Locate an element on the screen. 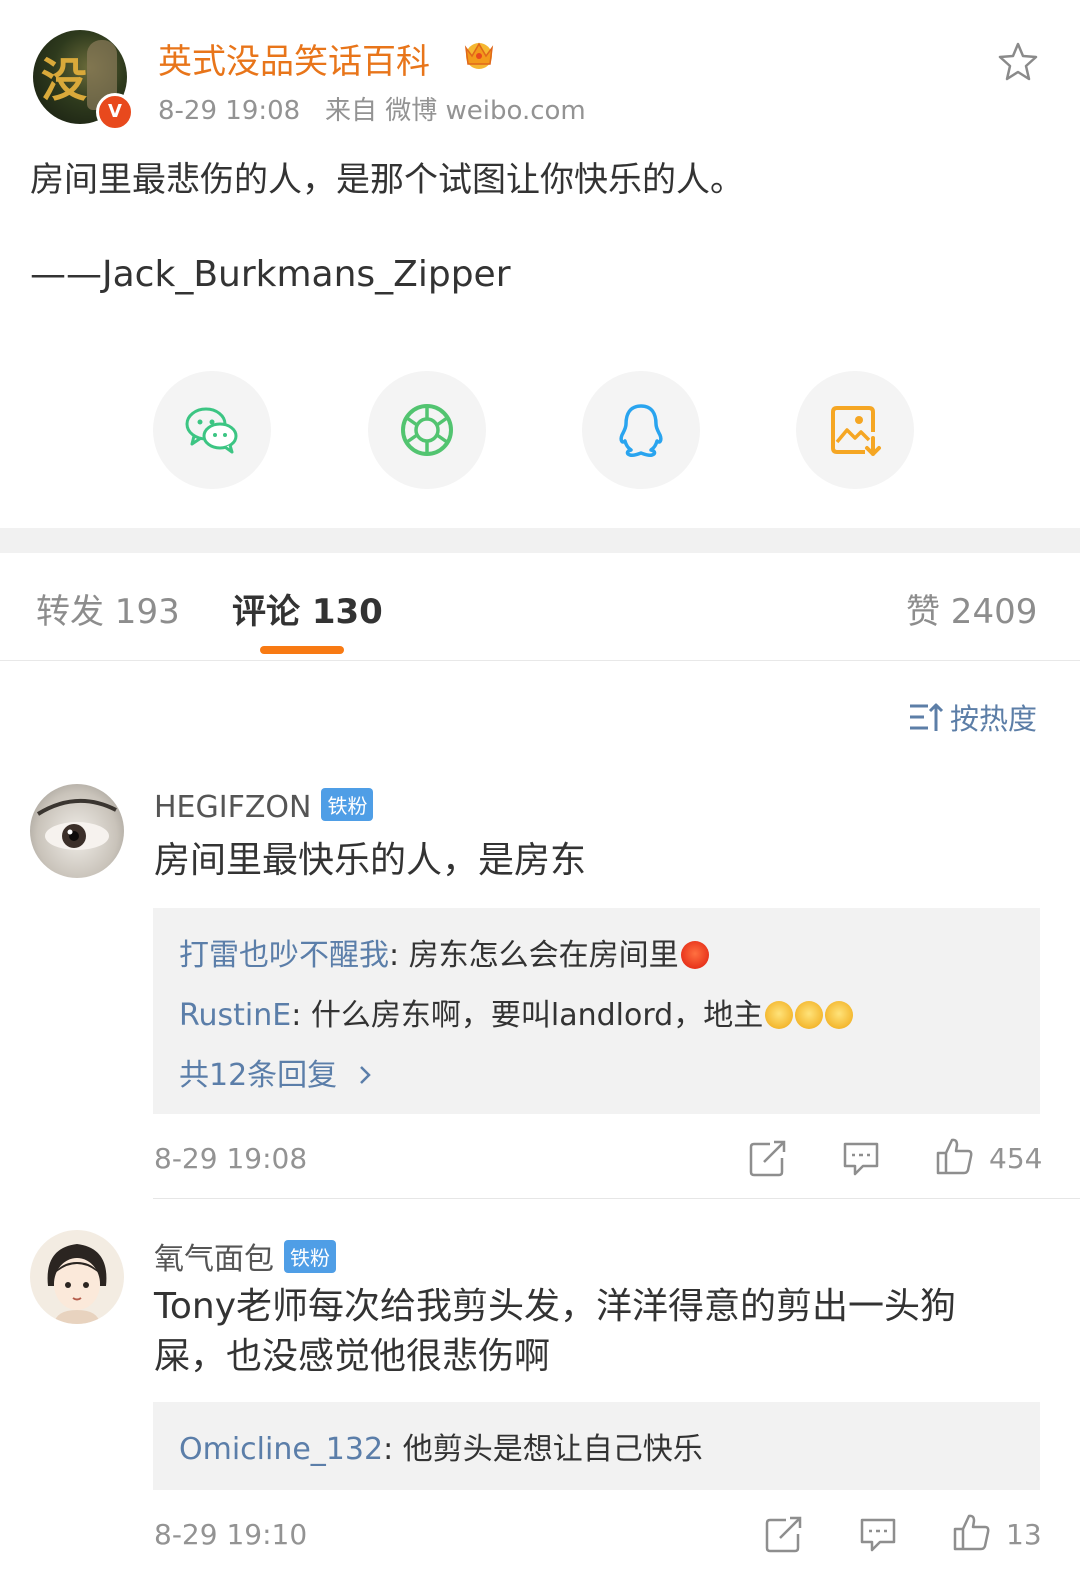 The image size is (1080, 1582). tab-divider is located at coordinates (540, 660).